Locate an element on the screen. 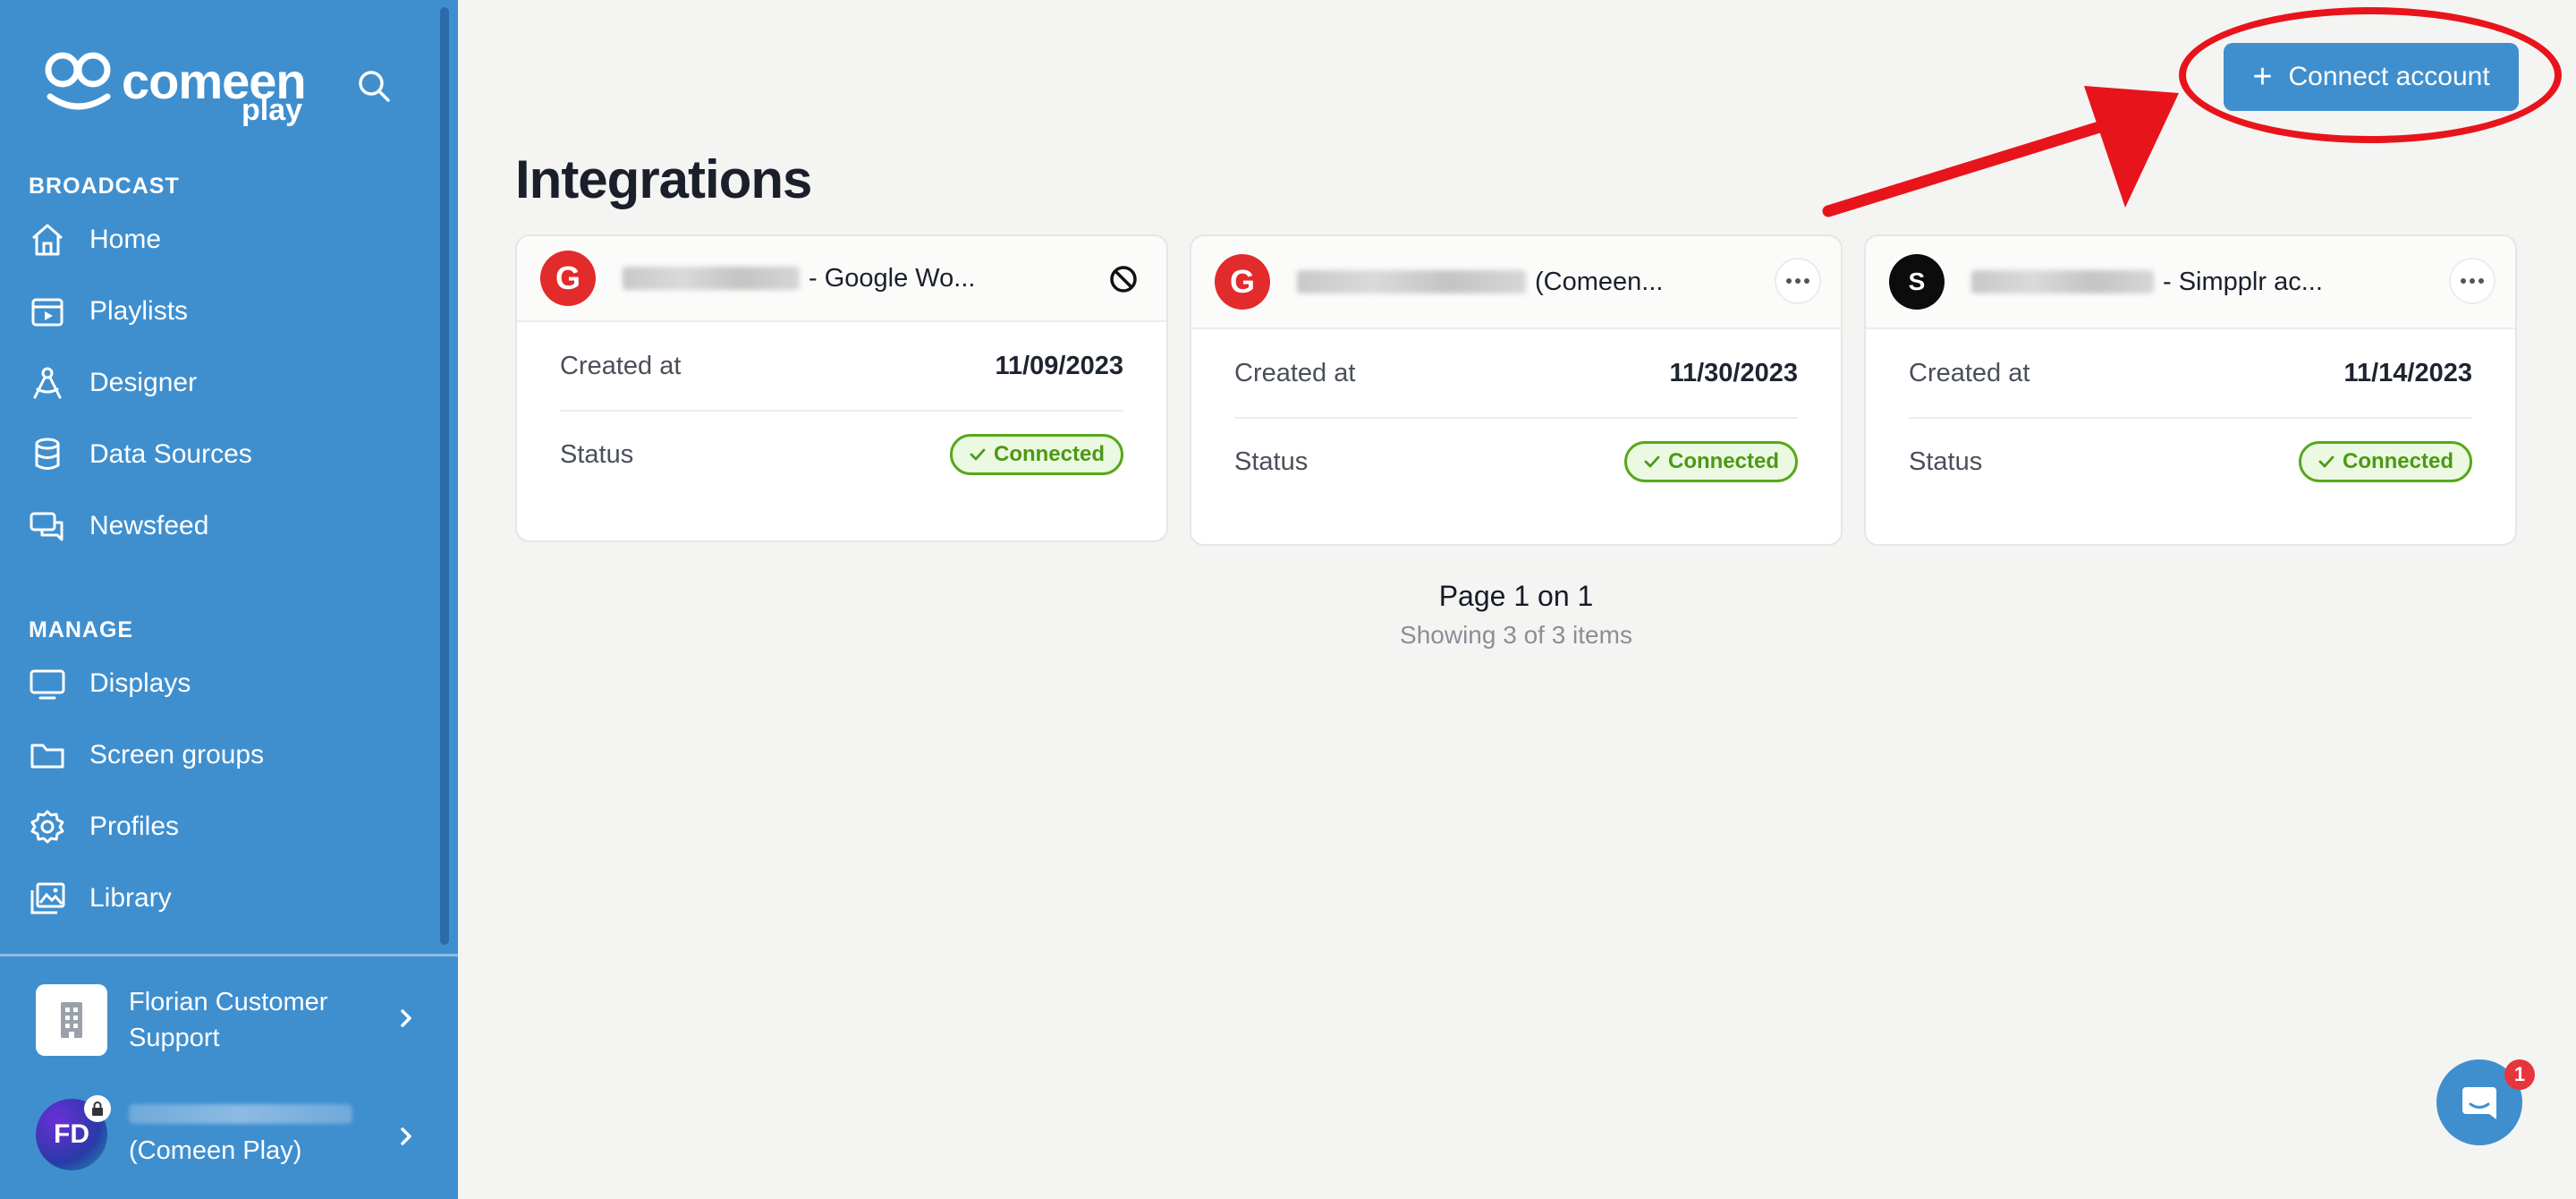 This screenshot has height=1199, width=2576. newsfeed-icon is located at coordinates (47, 526).